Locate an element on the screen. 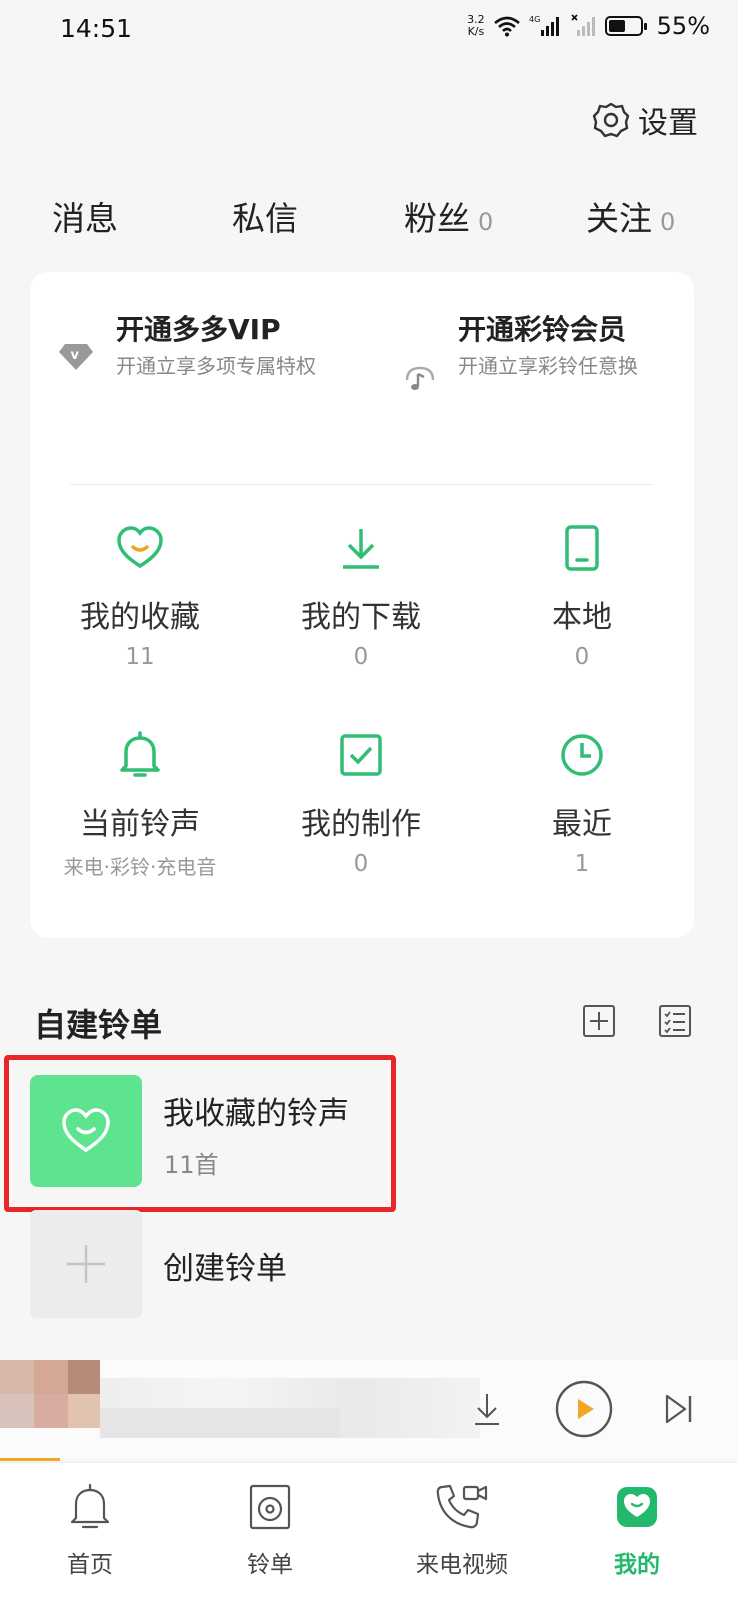  player-progress is located at coordinates (30, 1459).